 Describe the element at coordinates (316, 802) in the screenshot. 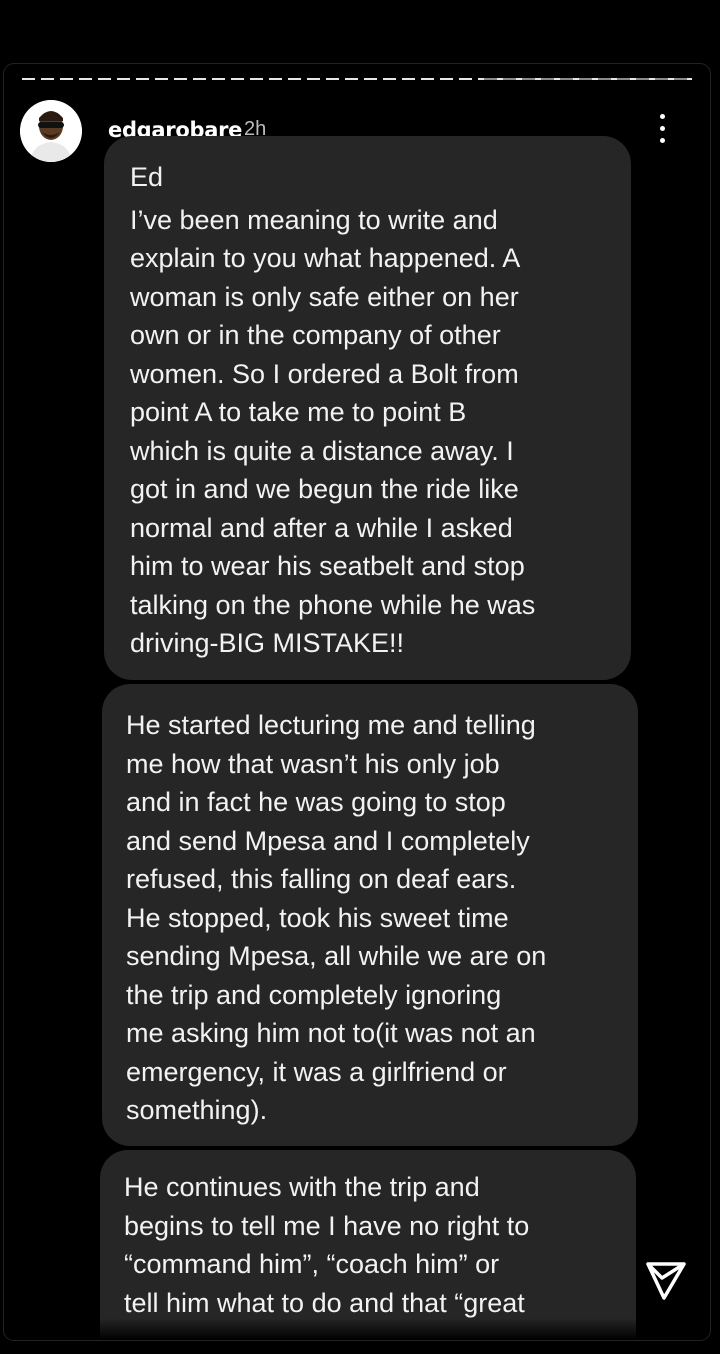

I see `message-line: and in fact he was going to stop` at that location.